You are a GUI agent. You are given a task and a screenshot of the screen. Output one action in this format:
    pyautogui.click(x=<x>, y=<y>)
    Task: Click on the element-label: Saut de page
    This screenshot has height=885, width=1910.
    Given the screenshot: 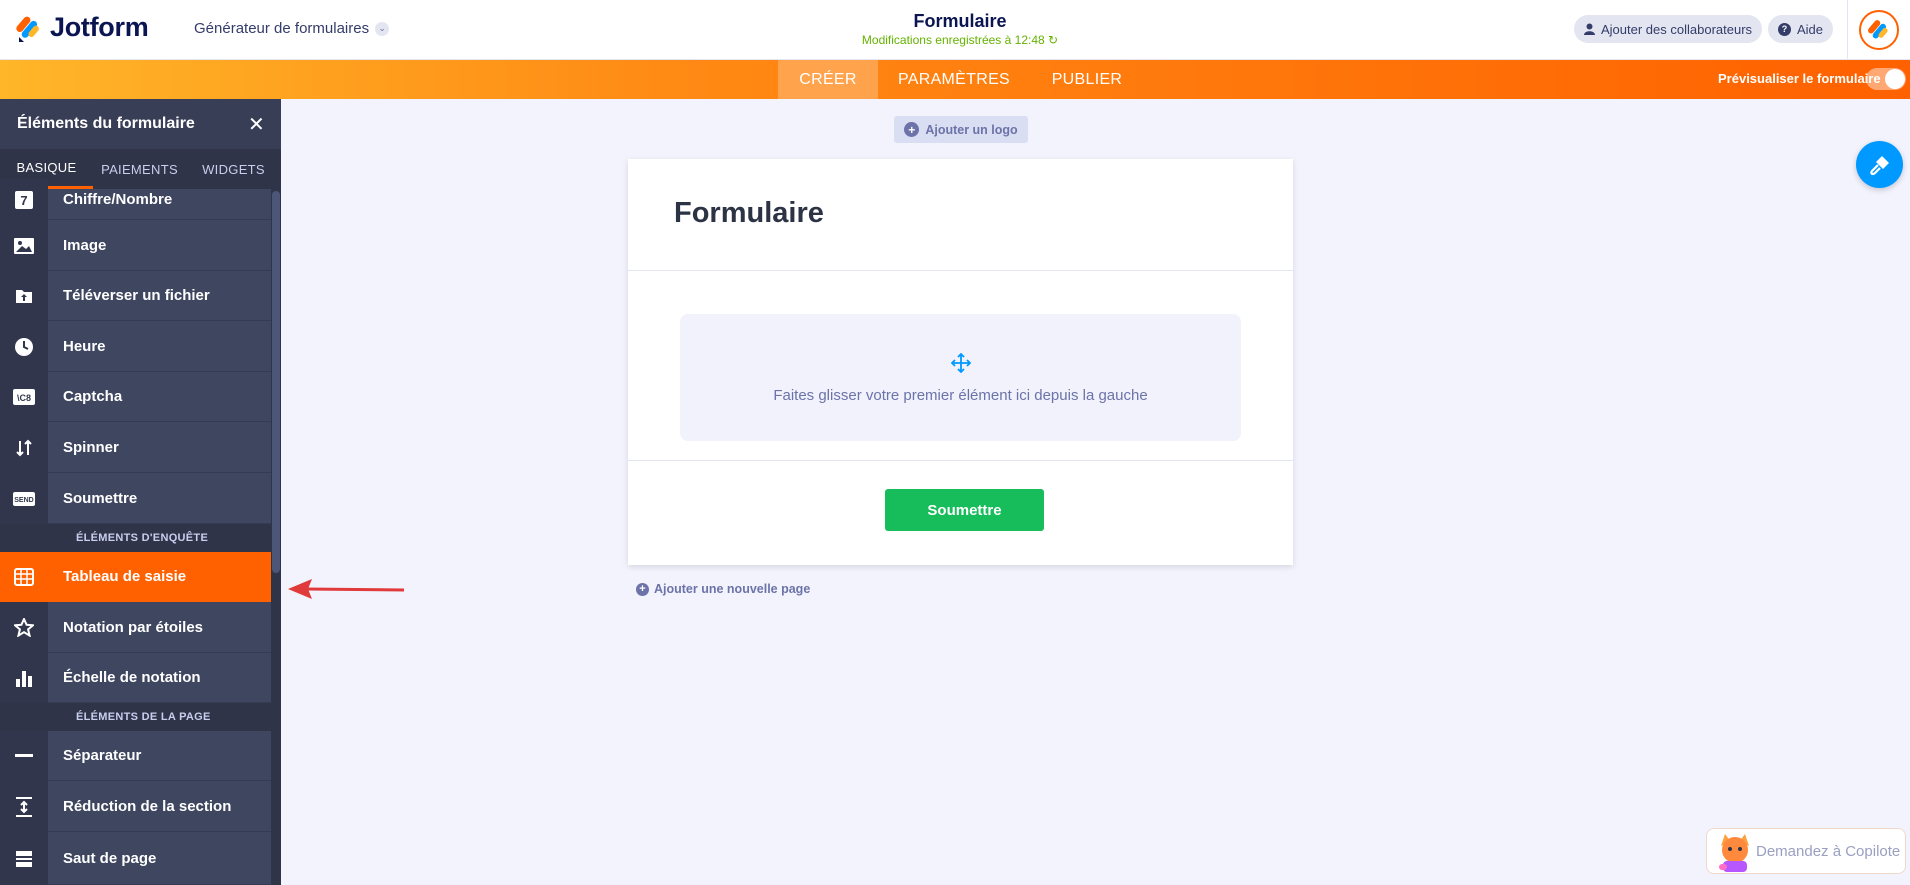 What is the action you would take?
    pyautogui.click(x=159, y=858)
    